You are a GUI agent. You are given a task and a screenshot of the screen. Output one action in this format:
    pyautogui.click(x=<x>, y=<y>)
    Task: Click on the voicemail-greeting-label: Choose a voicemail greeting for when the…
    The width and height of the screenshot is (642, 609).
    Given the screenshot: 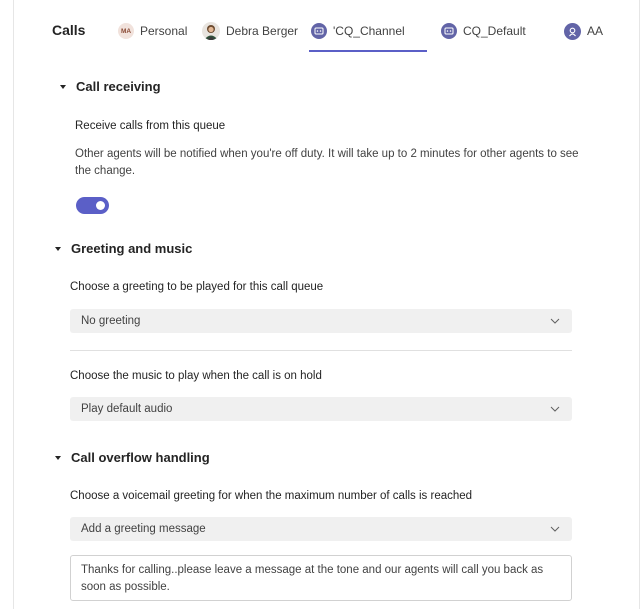 What is the action you would take?
    pyautogui.click(x=271, y=496)
    